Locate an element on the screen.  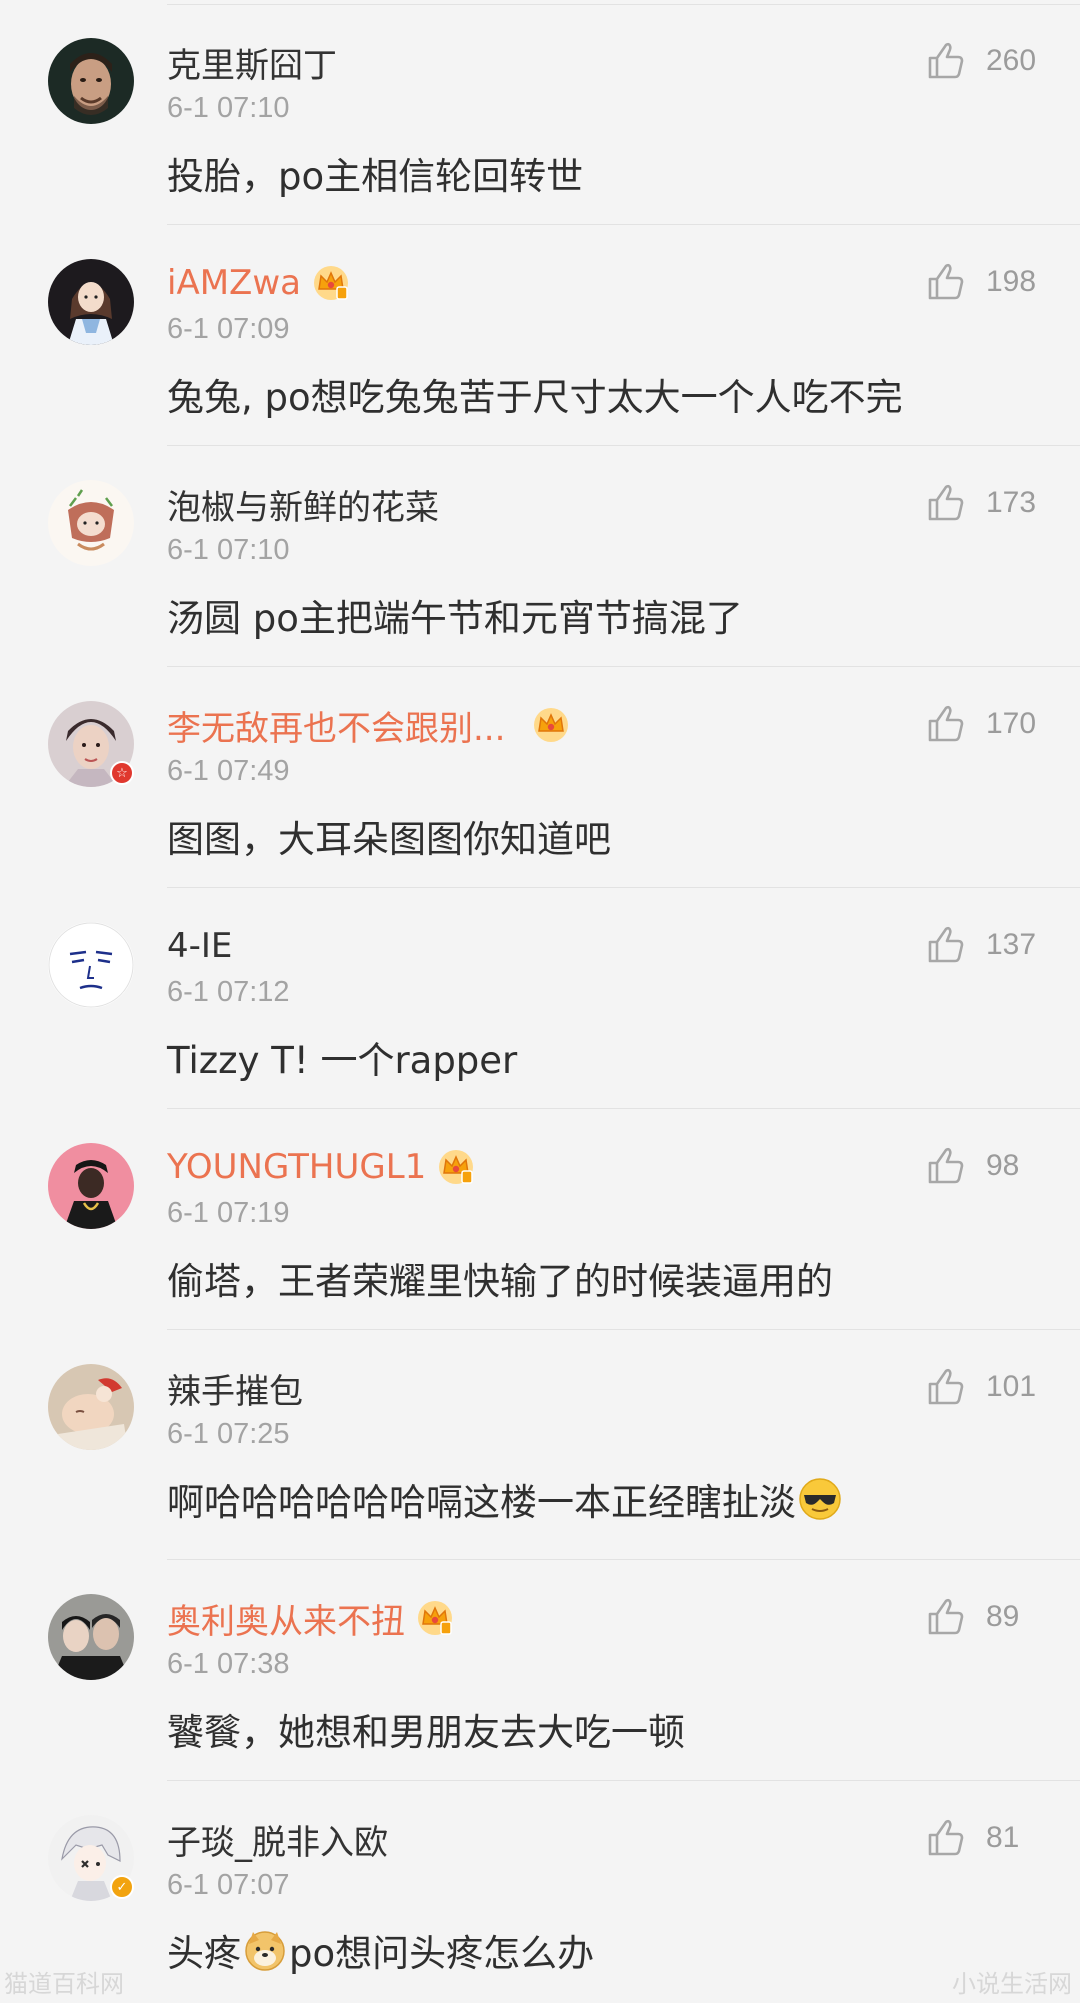
username-row: 克里斯囧丁 is located at coordinates (252, 62).